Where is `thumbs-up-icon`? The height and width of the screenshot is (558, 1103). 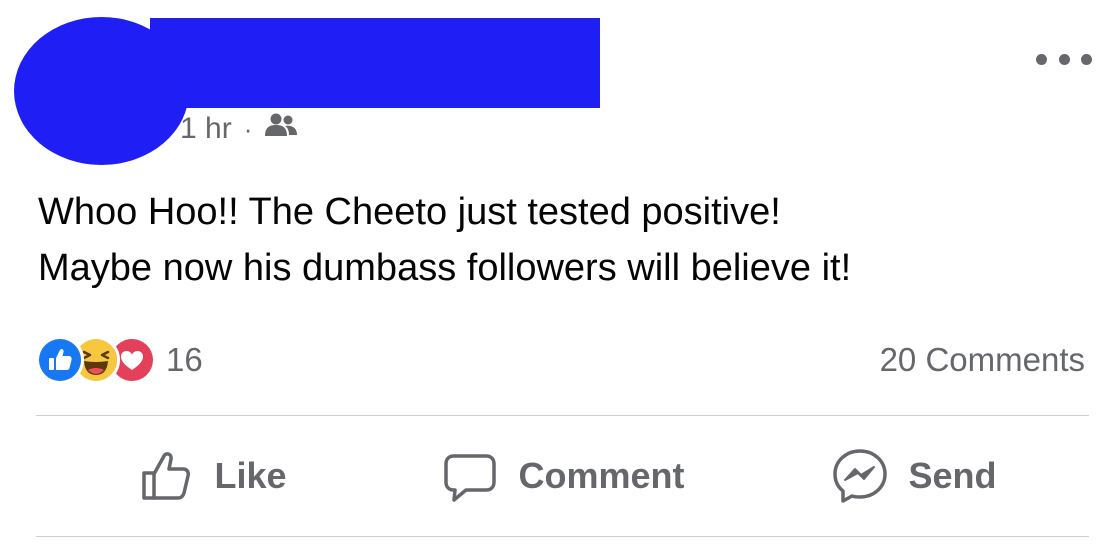 thumbs-up-icon is located at coordinates (166, 476).